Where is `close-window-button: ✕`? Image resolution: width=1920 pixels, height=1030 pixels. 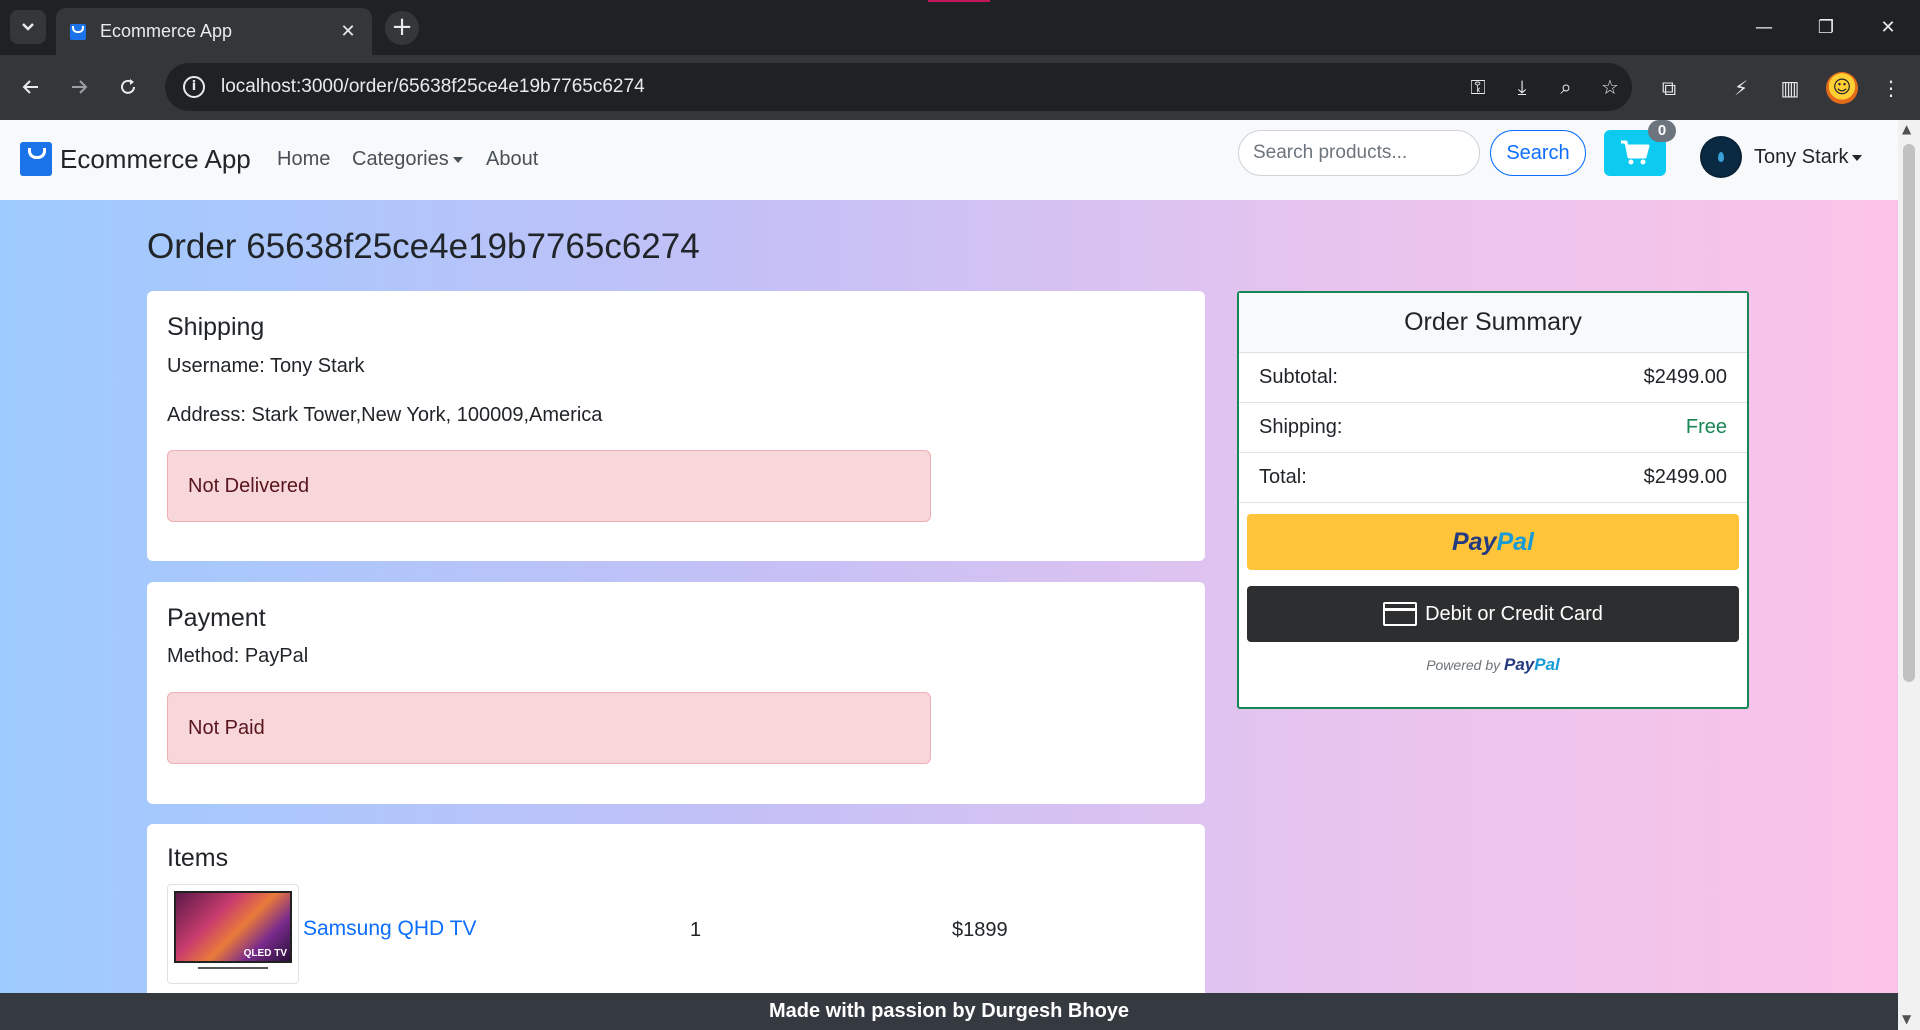 close-window-button: ✕ is located at coordinates (1888, 27).